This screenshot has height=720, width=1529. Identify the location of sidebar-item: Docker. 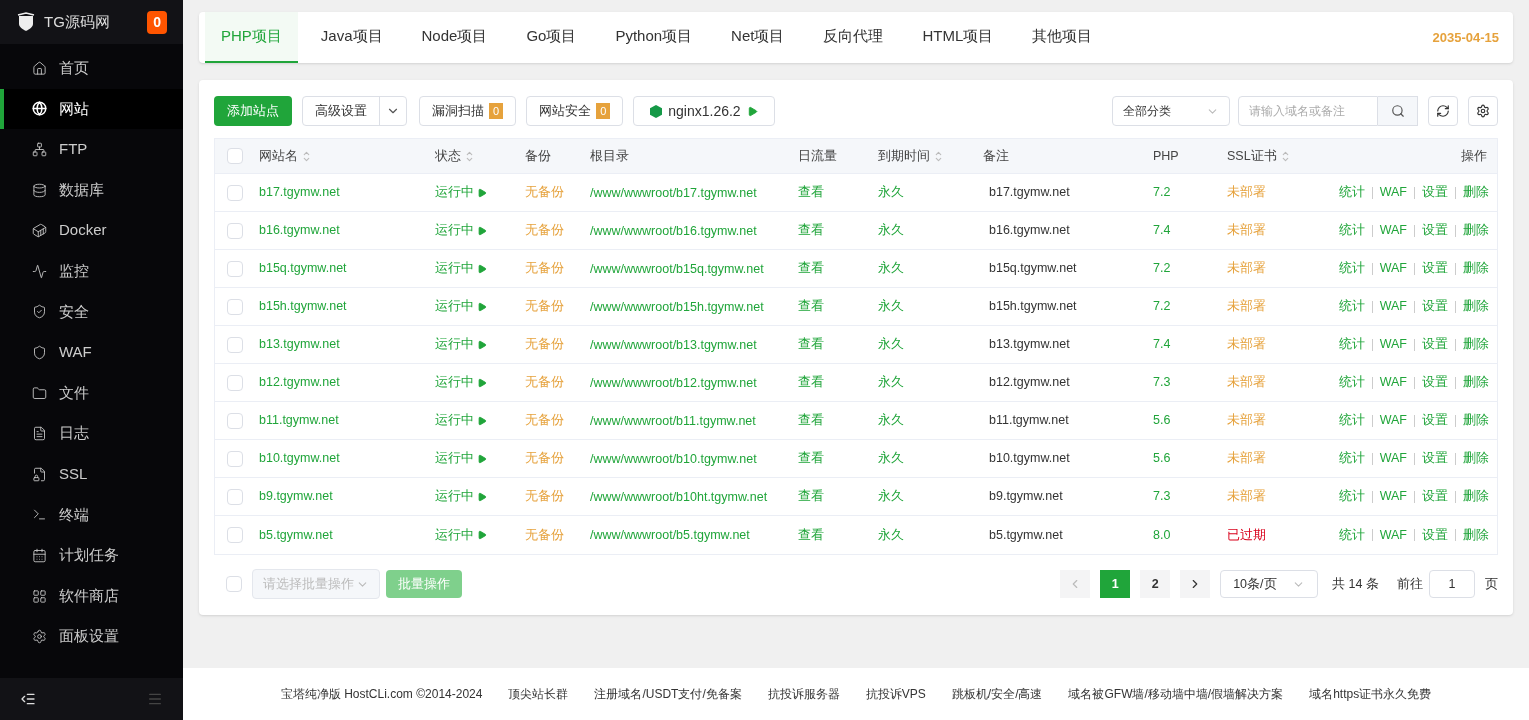
(91, 230).